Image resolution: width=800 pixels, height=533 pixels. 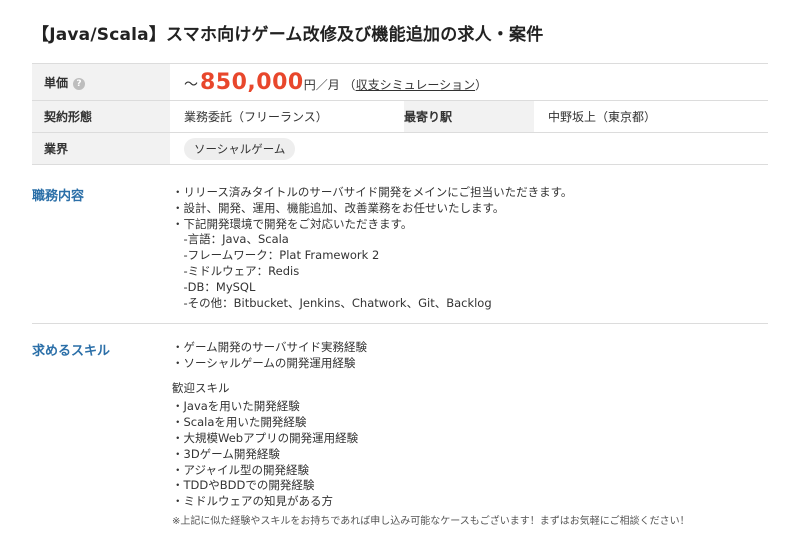 What do you see at coordinates (101, 82) in the screenshot?
I see `price-label-cell: 単価?` at bounding box center [101, 82].